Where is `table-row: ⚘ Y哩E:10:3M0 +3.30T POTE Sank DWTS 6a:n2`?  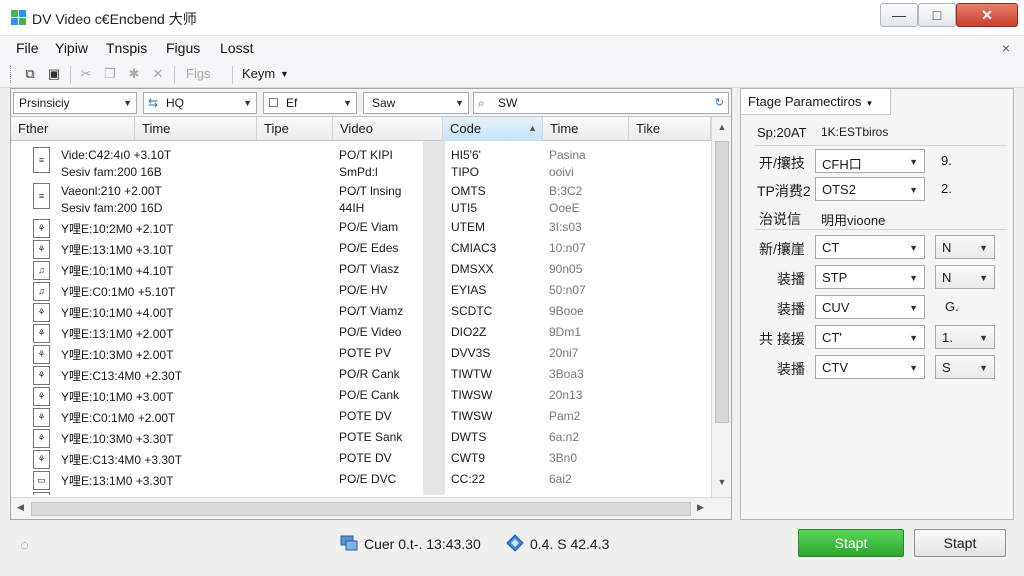
table-row: ⚘ Y哩E:10:3M0 +3.30T POTE Sank DWTS 6a:n2 is located at coordinates (361, 437).